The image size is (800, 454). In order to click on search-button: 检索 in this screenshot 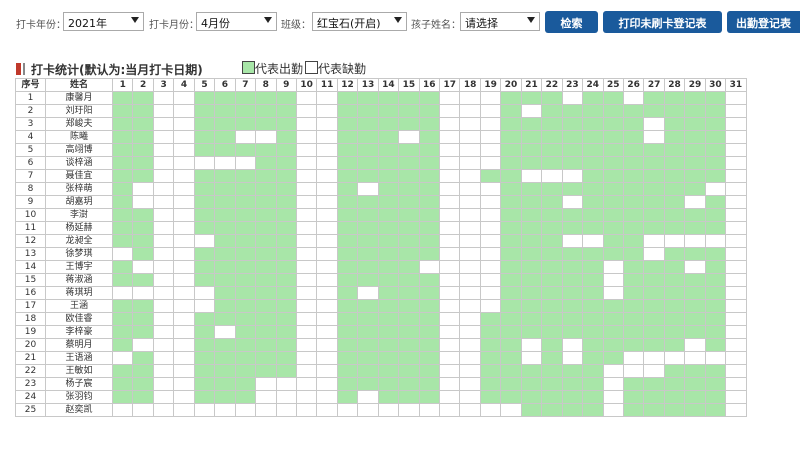, I will do `click(571, 22)`.